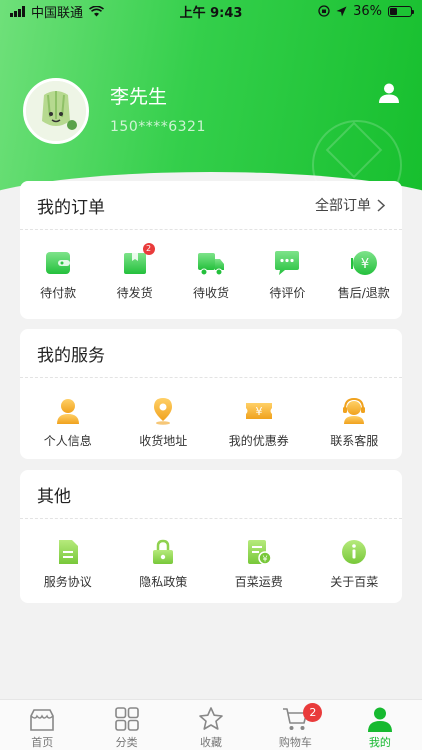 The height and width of the screenshot is (750, 422). I want to click on other-privacy-policy: 隐私政策, so click(163, 564).